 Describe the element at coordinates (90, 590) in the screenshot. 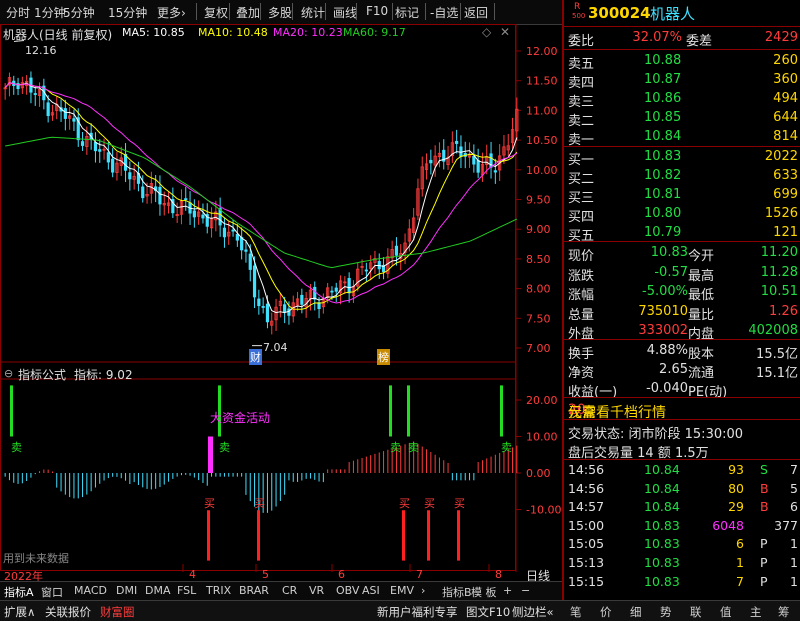

I see `indicator-tab-2: MACD` at that location.